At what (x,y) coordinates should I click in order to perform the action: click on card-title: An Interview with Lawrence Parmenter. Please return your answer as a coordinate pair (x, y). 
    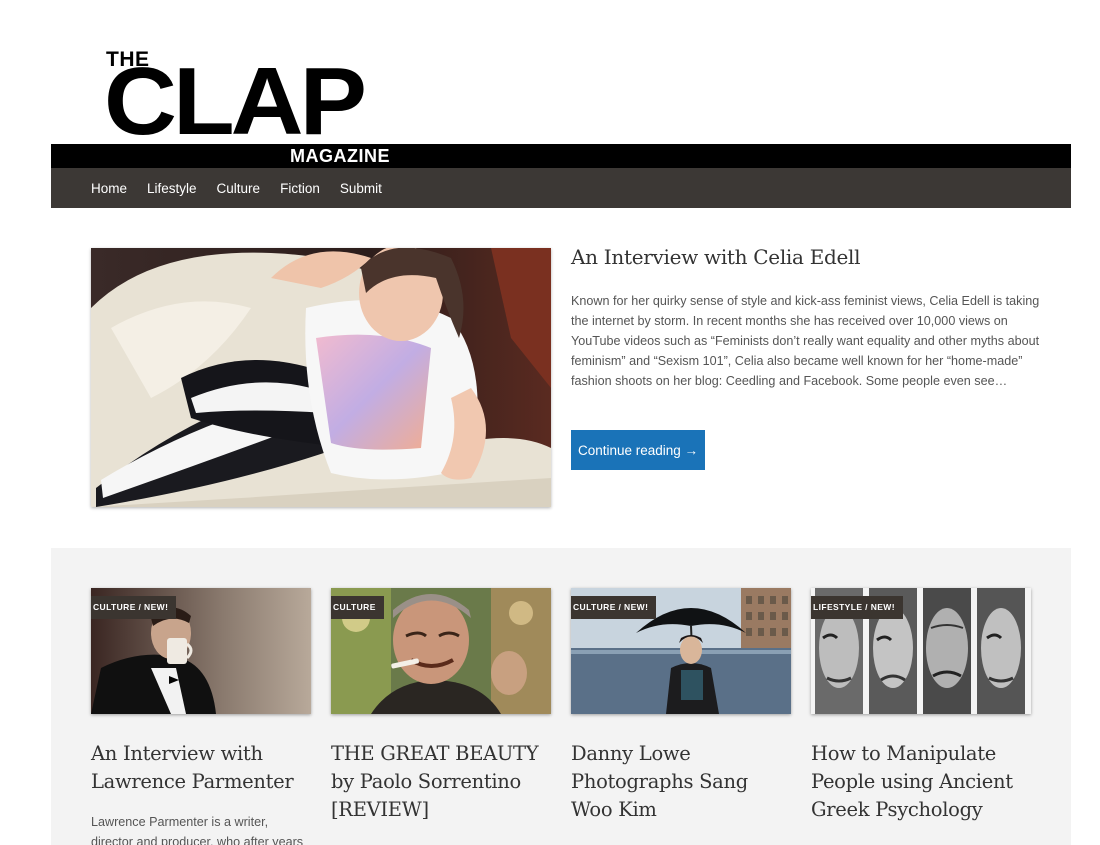
    Looking at the image, I should click on (201, 768).